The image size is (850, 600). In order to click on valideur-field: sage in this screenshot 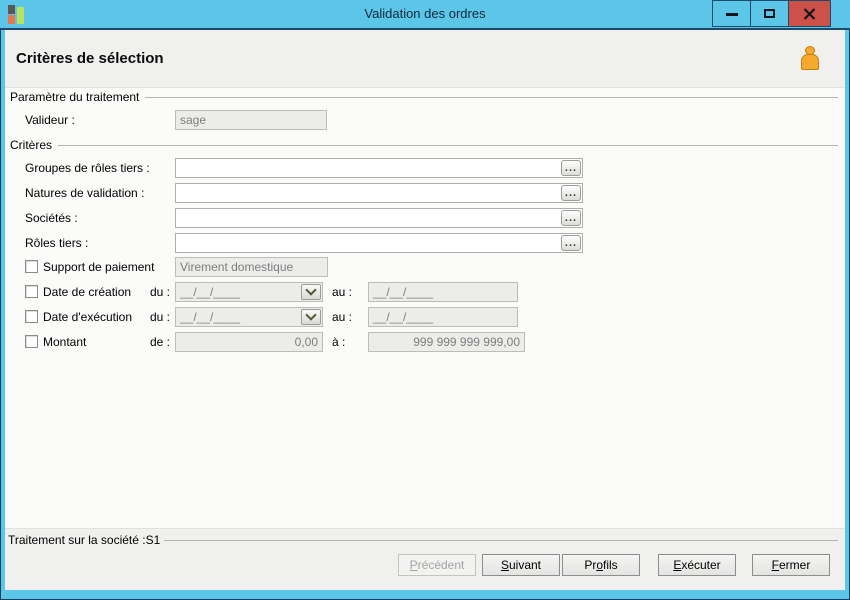, I will do `click(251, 120)`.